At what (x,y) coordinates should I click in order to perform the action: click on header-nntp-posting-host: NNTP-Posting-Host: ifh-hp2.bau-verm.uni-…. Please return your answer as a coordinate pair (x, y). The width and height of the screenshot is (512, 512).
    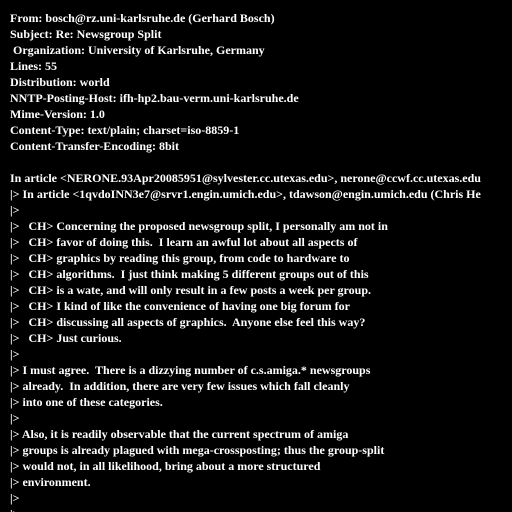
    Looking at the image, I should click on (154, 98).